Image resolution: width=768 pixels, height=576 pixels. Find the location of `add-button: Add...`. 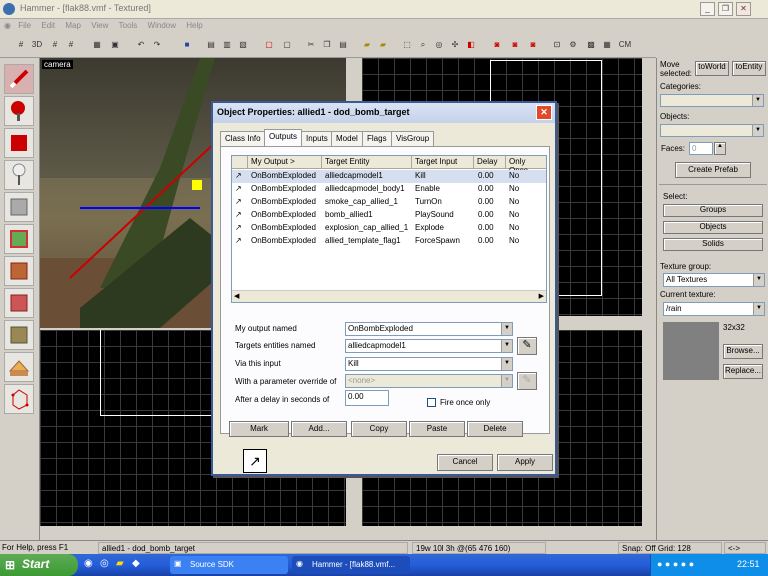

add-button: Add... is located at coordinates (319, 429).